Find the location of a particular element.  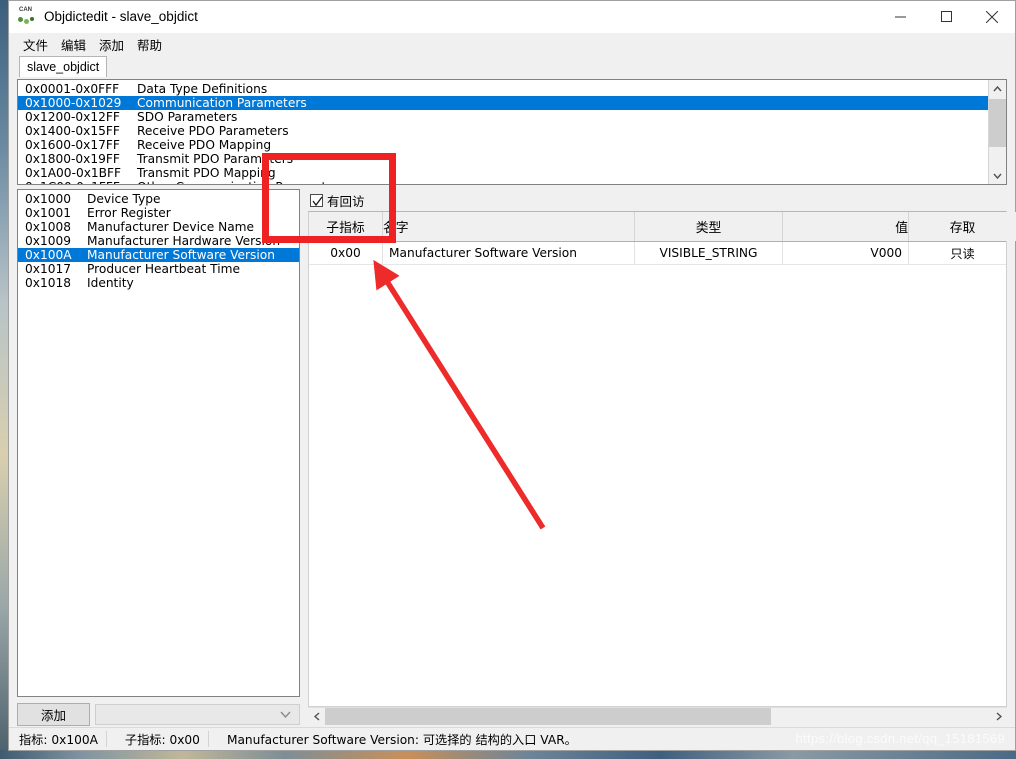

range-row: 0x1A00-0x1BFF Transmit PDO Mapping is located at coordinates (503, 173).